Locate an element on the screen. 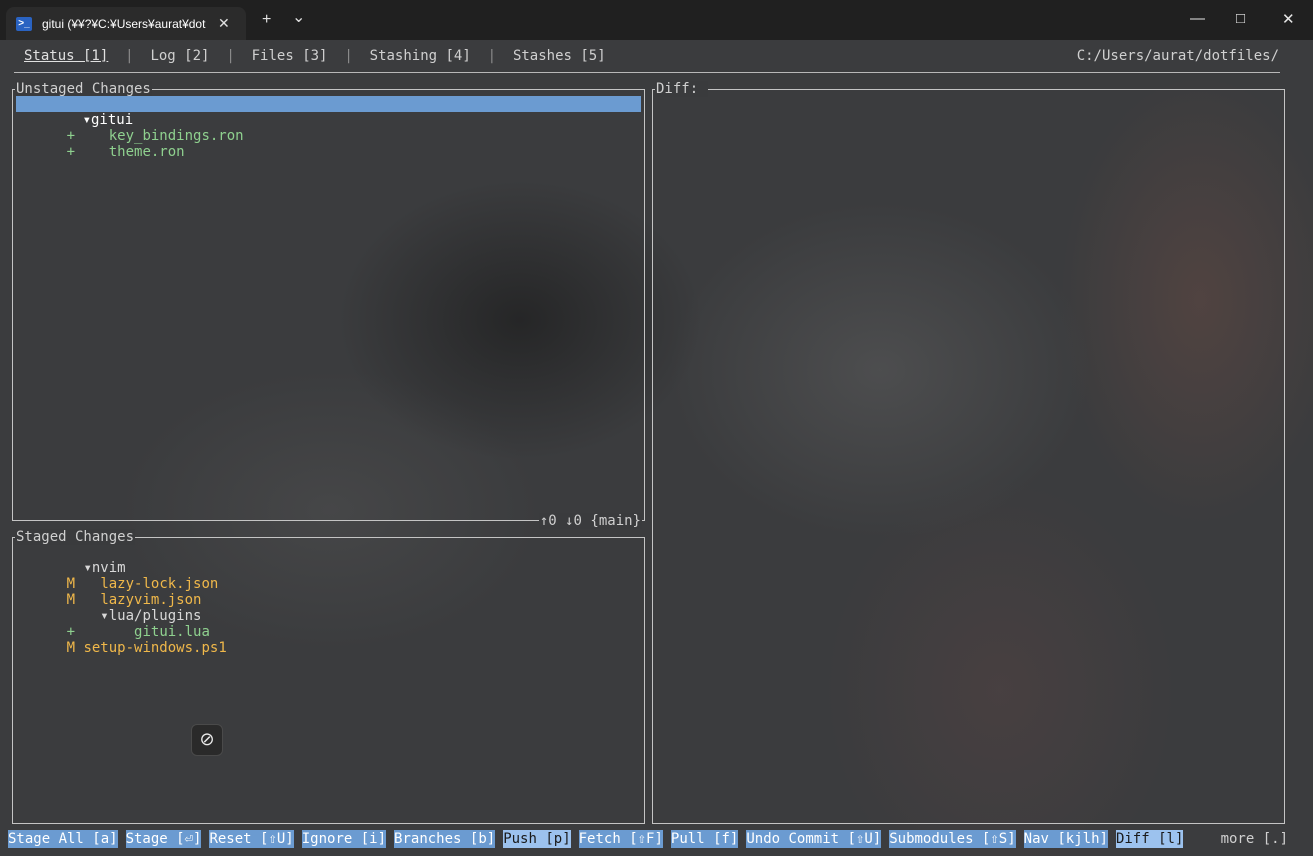  more-button: more [.] is located at coordinates (1254, 839).